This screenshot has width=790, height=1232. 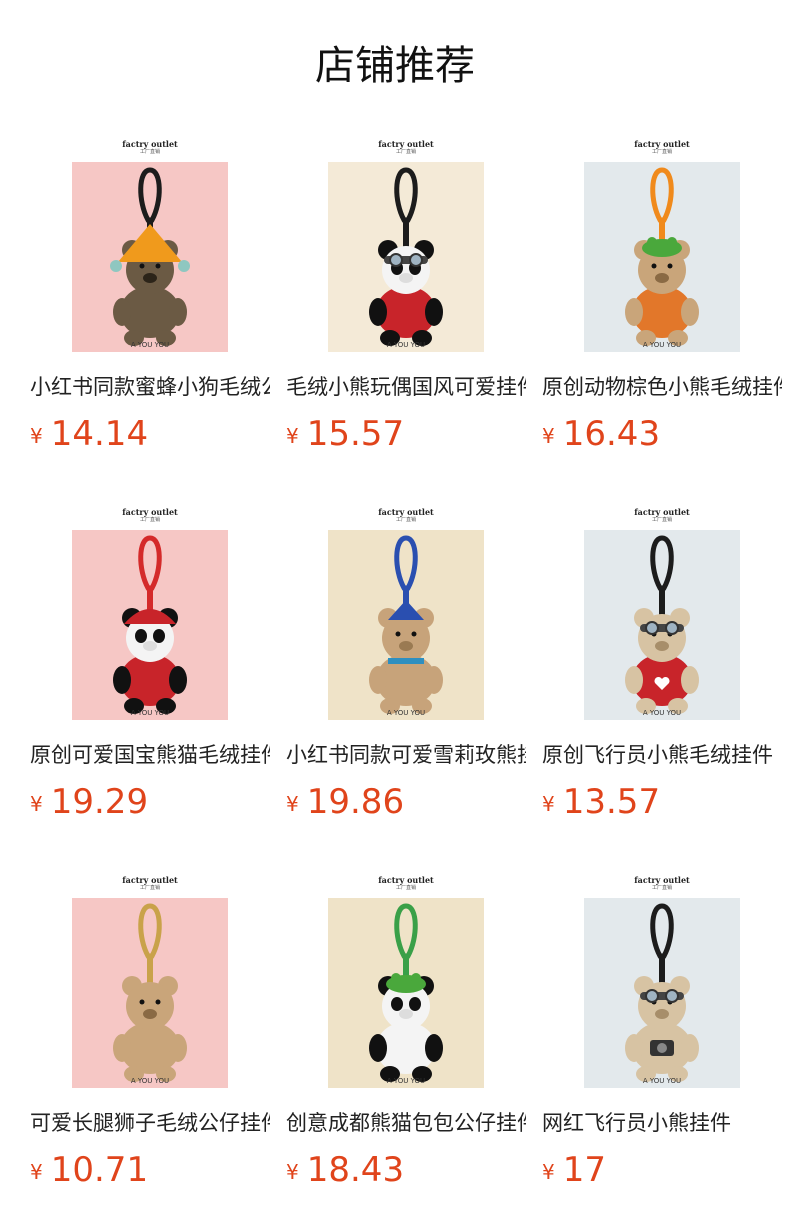 What do you see at coordinates (150, 1123) in the screenshot?
I see `product-name: 可爱长腿狮子毛绒公仔挂件` at bounding box center [150, 1123].